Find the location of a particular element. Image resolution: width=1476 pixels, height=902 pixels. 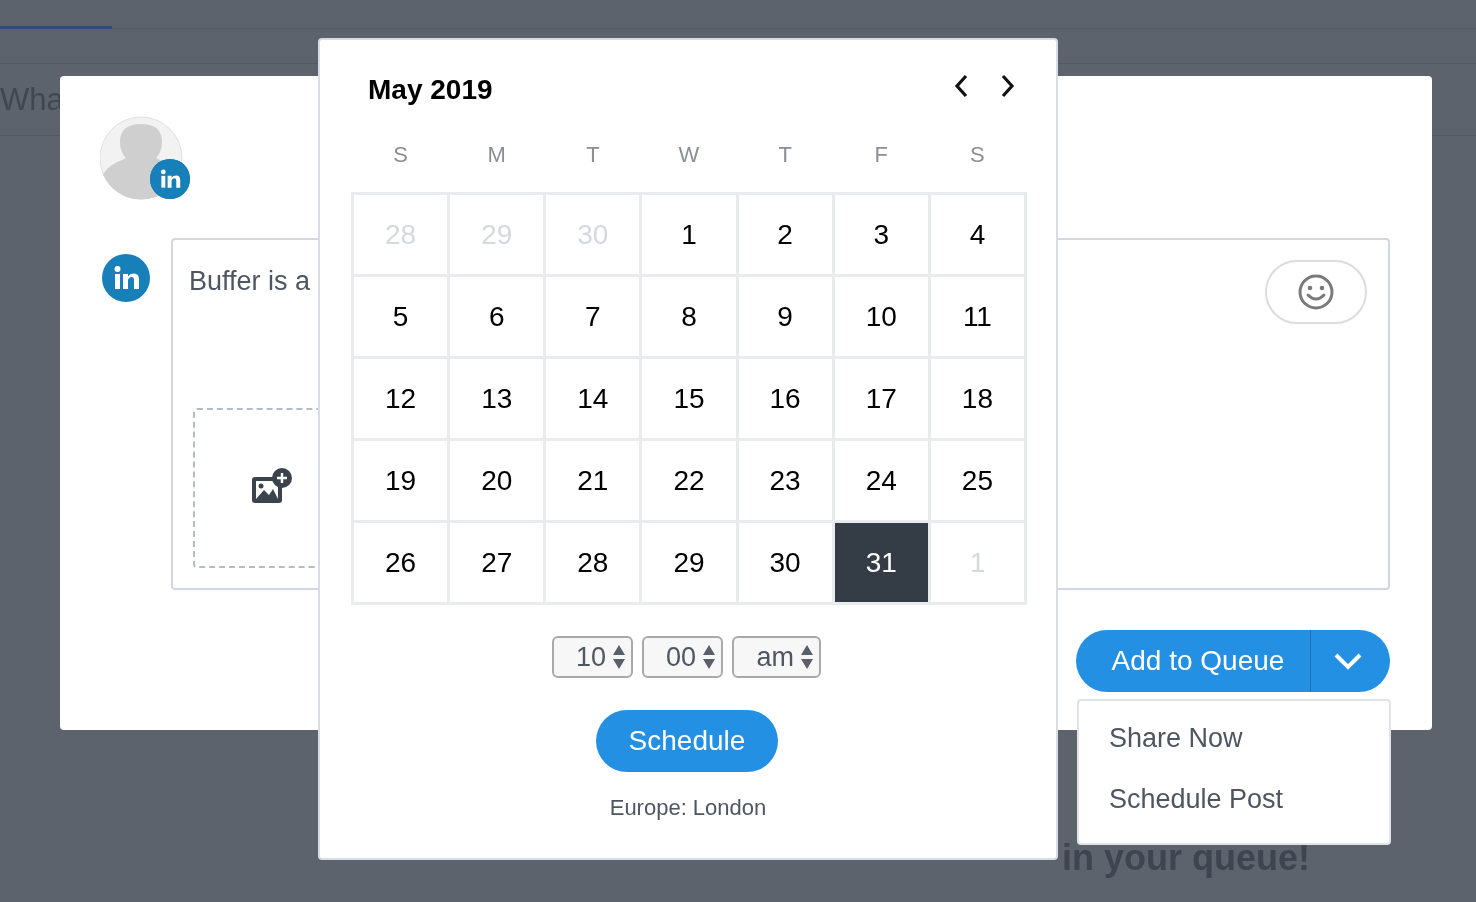

timezone-label: Europe: London is located at coordinates (688, 808).